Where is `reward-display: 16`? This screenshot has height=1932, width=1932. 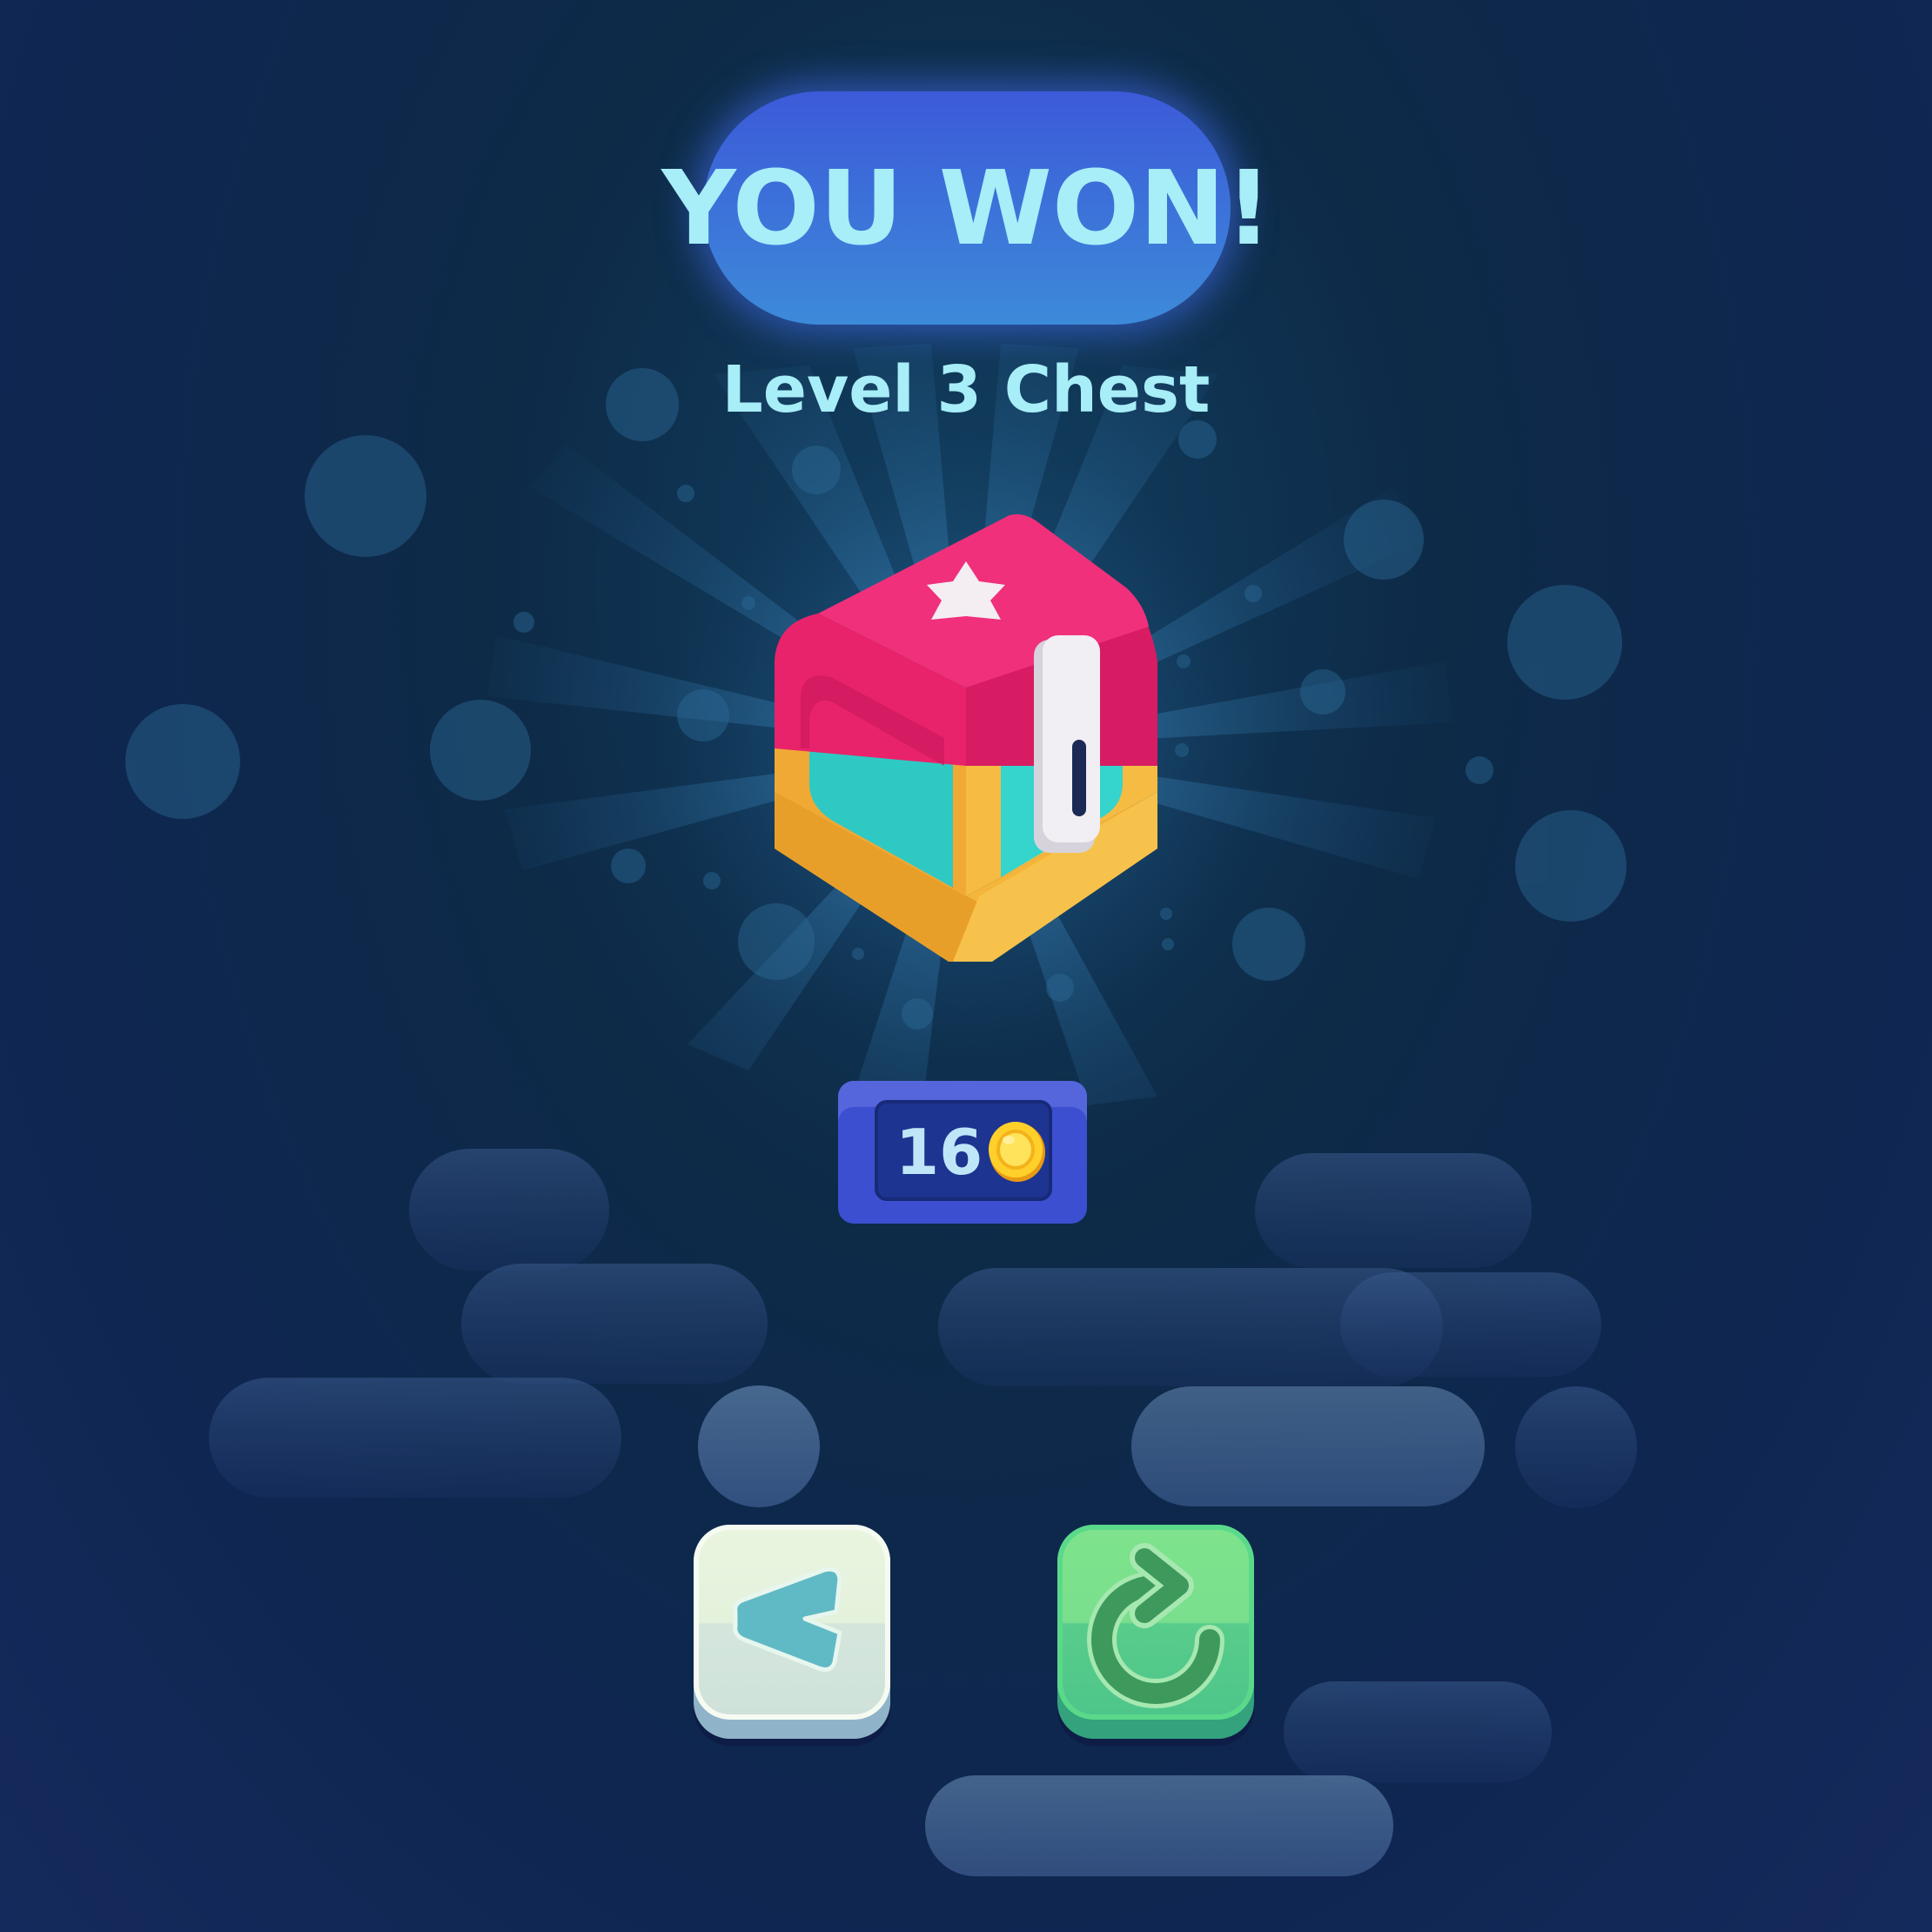
reward-display: 16 is located at coordinates (963, 1150).